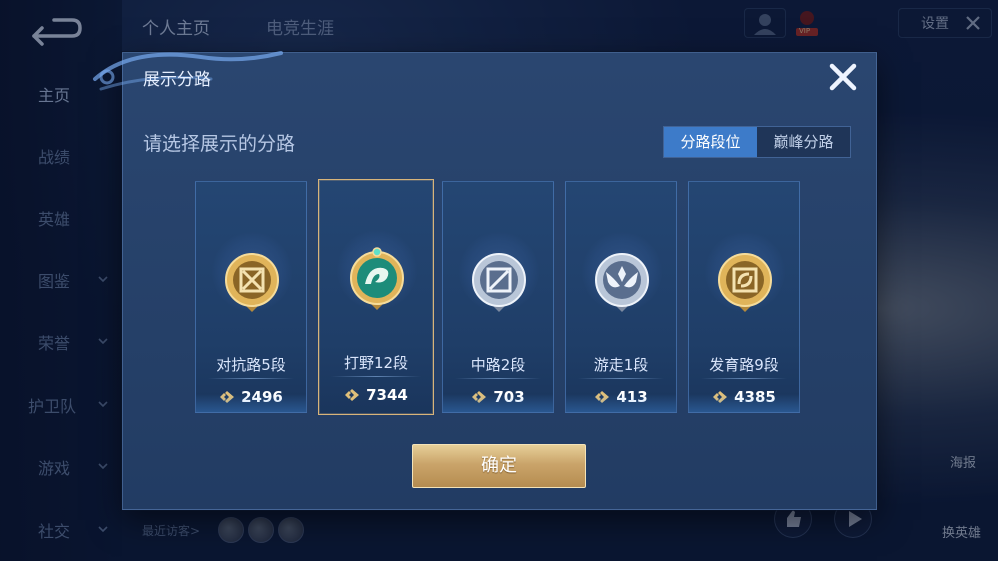 The height and width of the screenshot is (561, 998). What do you see at coordinates (499, 282) in the screenshot?
I see `mid-lane-badge-icon` at bounding box center [499, 282].